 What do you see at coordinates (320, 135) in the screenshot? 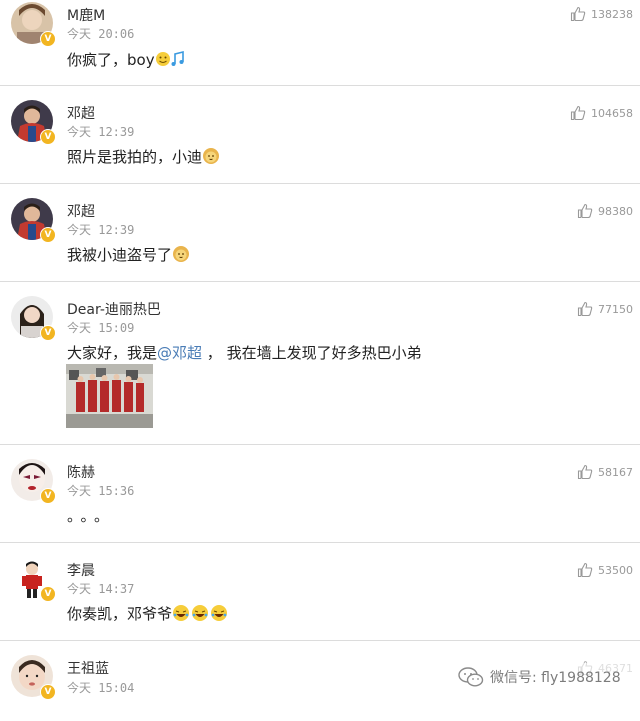
I see `comment-item: V 邓超 今天 12:39 照片是我拍的，小迪 104658` at bounding box center [320, 135].